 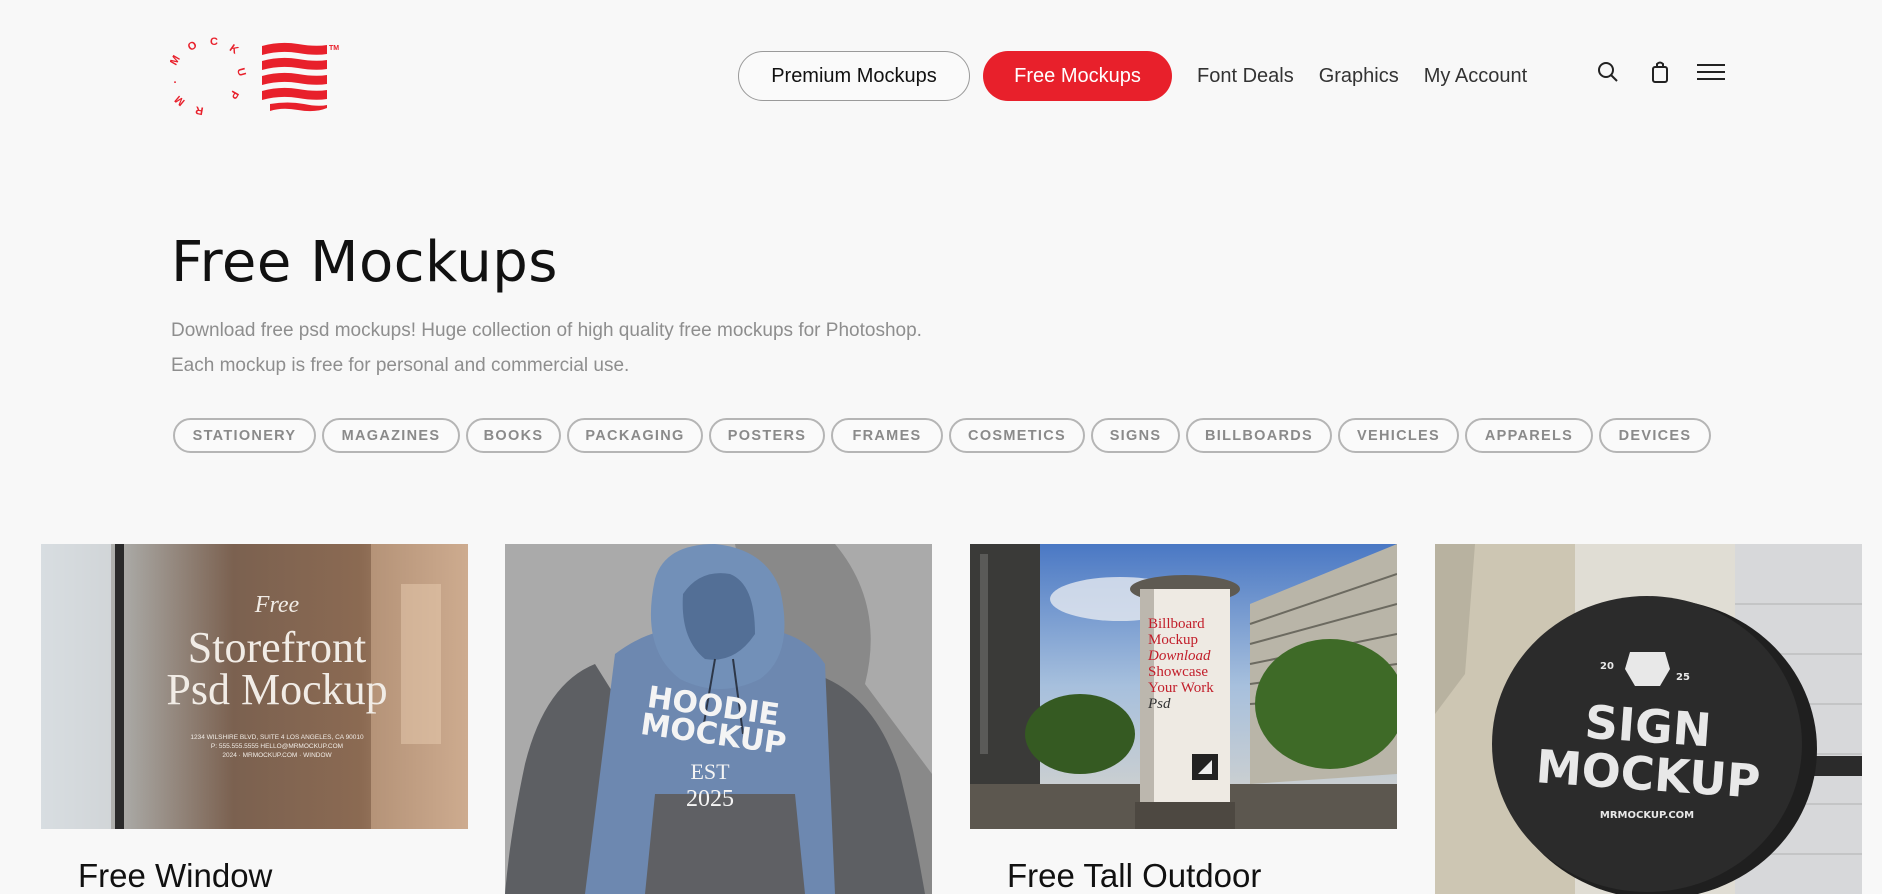 I want to click on card-image-text: MRMOCKUP.COM, so click(x=1647, y=815).